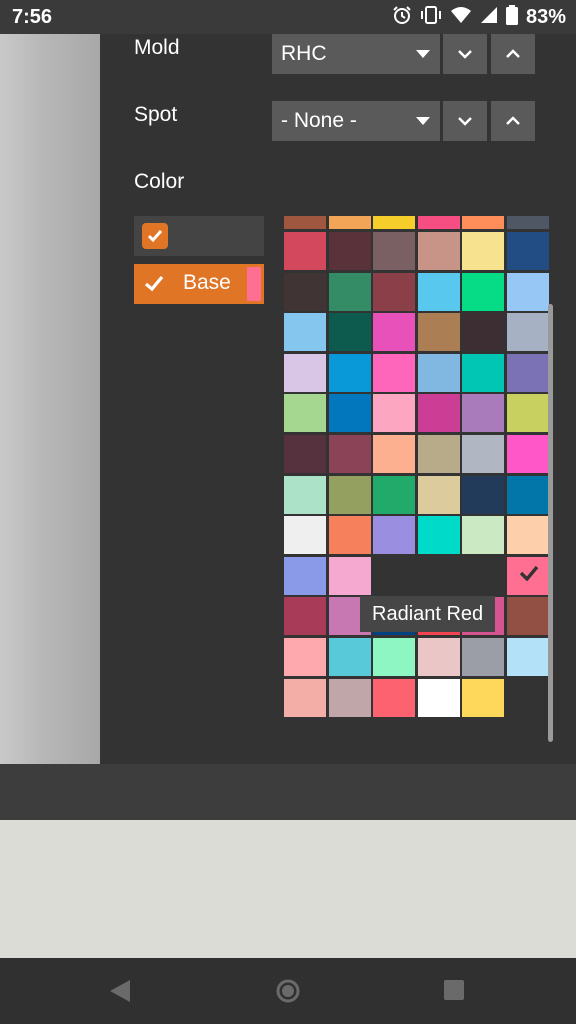  Describe the element at coordinates (513, 121) in the screenshot. I see `spot-prev-button` at that location.